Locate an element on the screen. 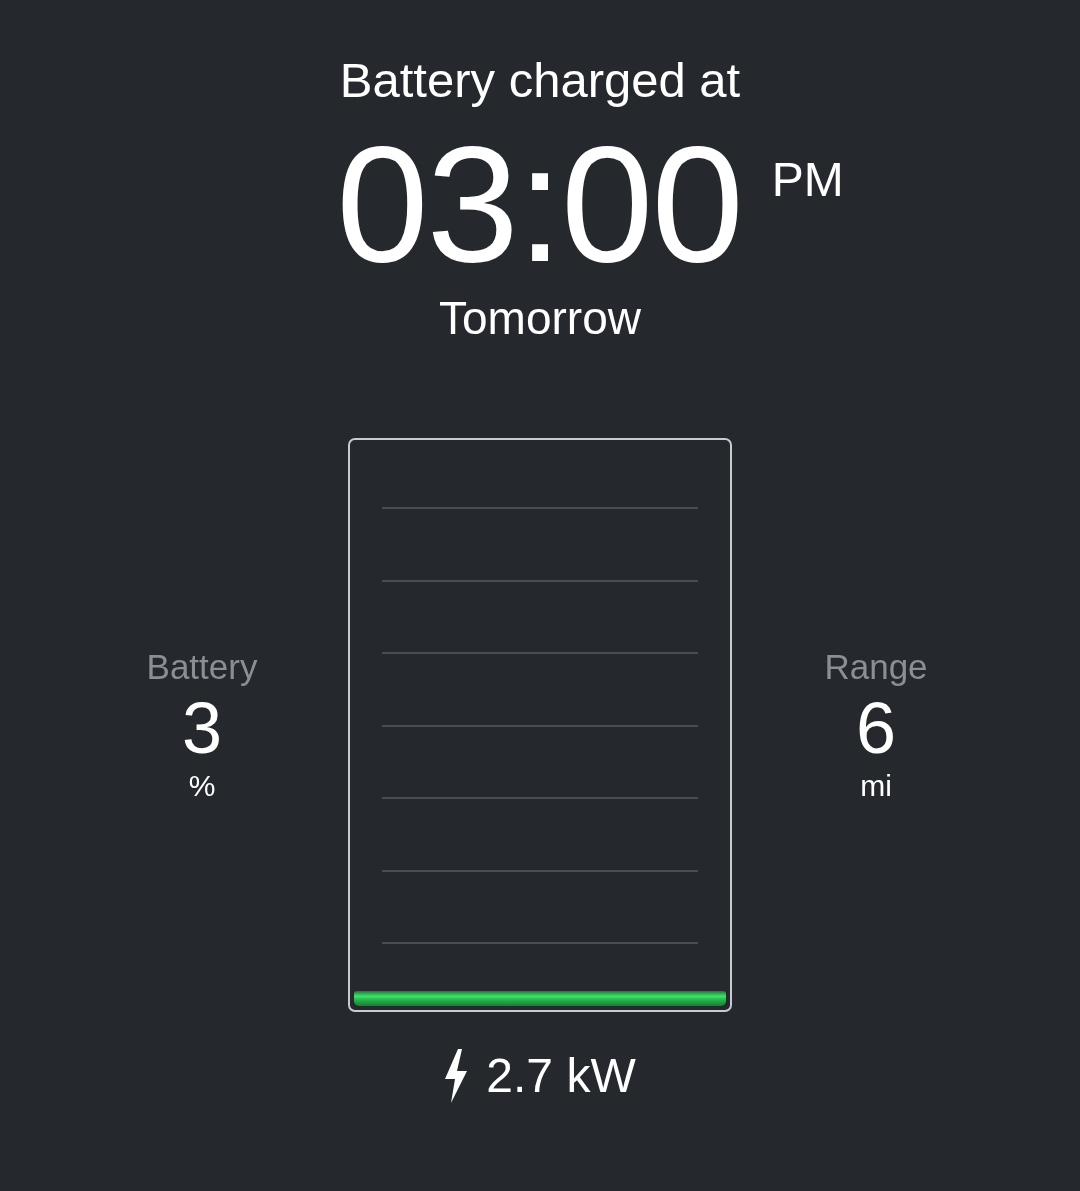  stat-value: 3 is located at coordinates (201, 728).